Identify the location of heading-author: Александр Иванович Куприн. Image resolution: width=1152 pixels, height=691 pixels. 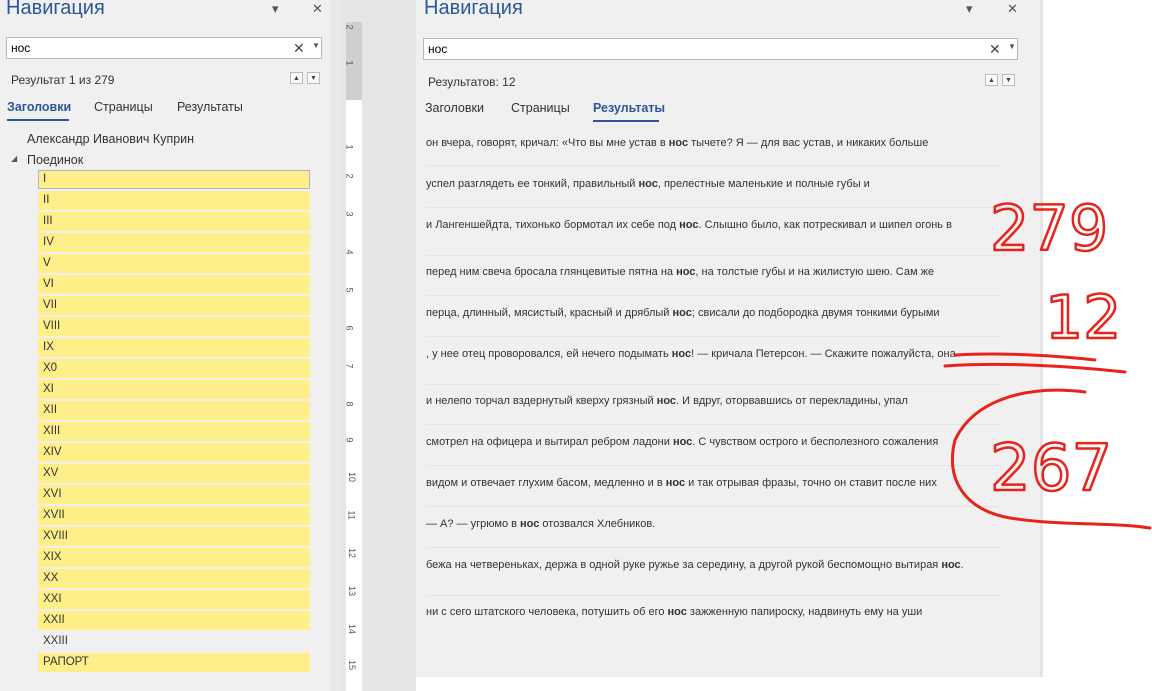
(110, 139).